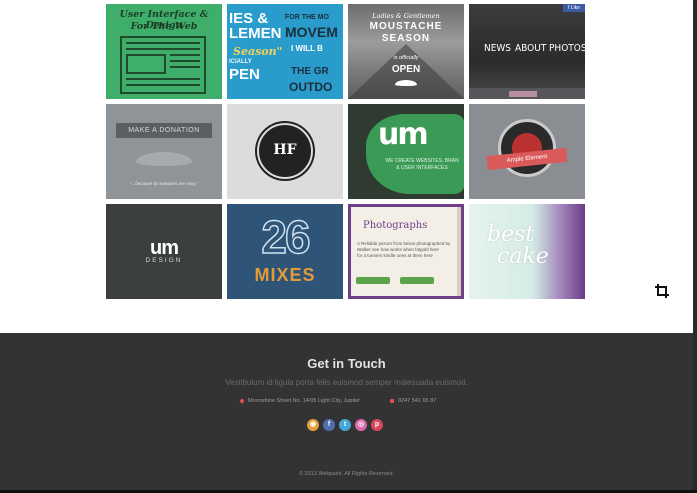  I want to click on tile-text: FOR THE MO, so click(307, 17).